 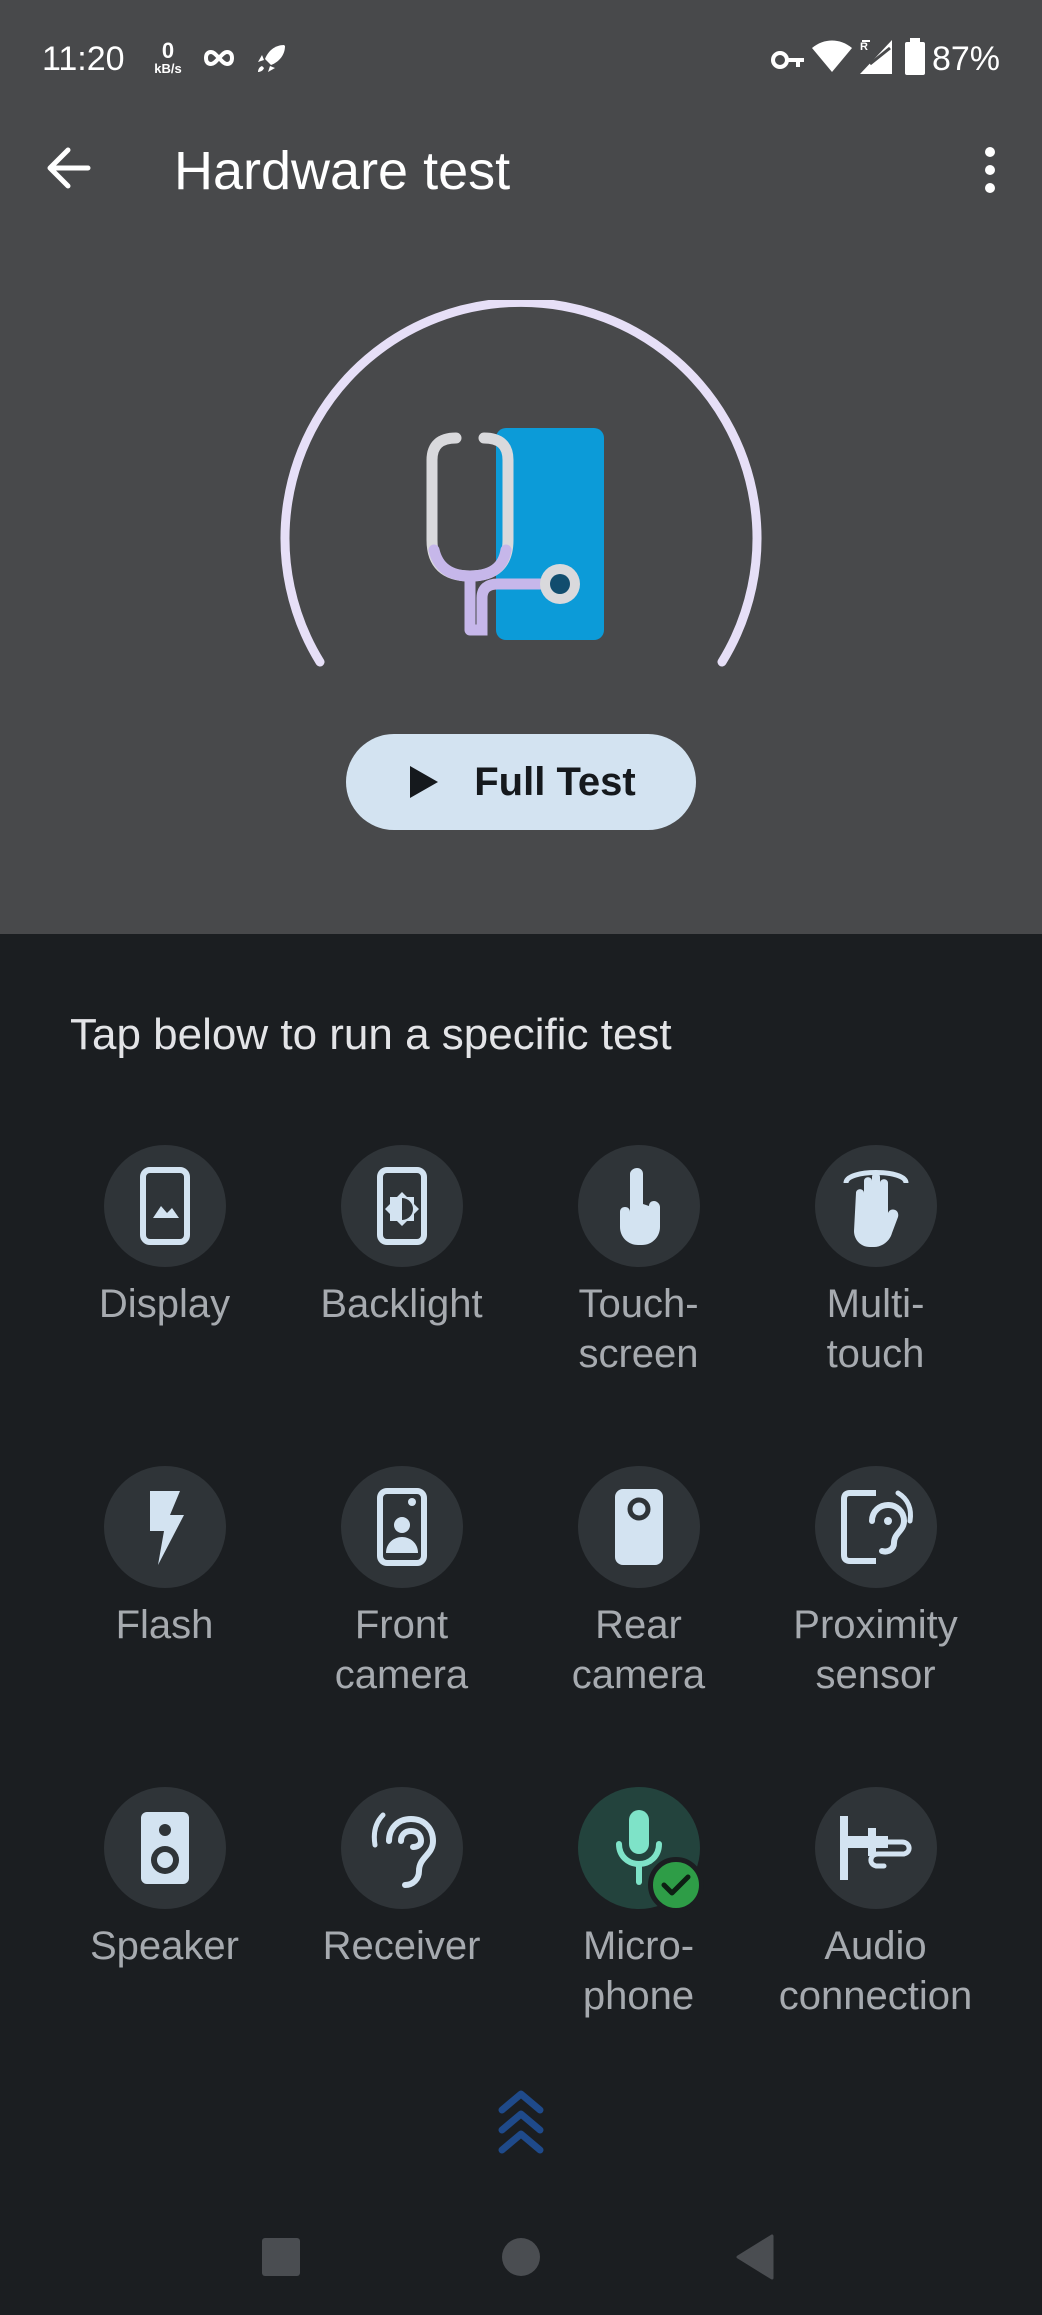 I want to click on test-label: Flash, so click(x=164, y=1625).